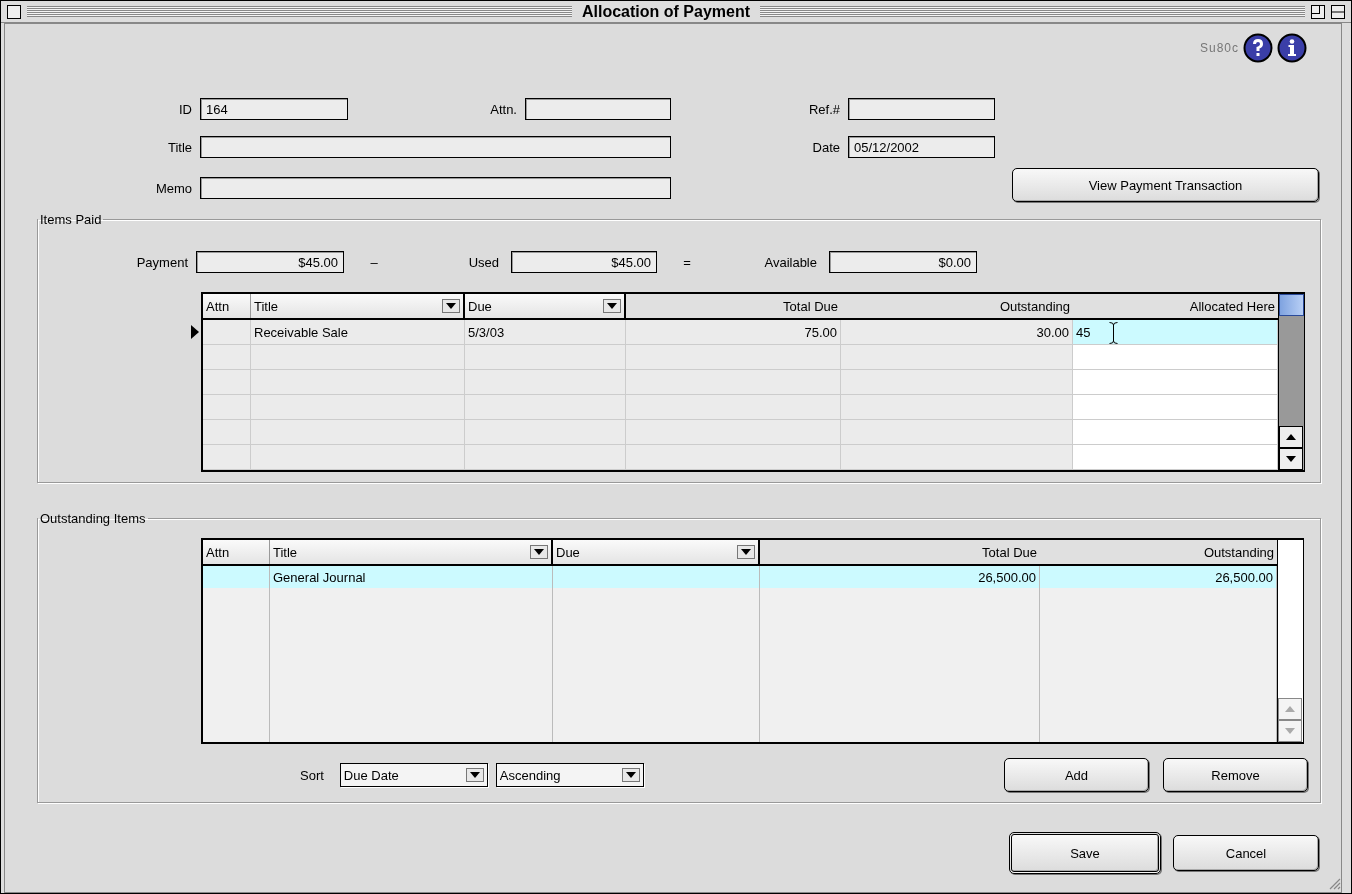 The height and width of the screenshot is (894, 1352). What do you see at coordinates (435, 188) in the screenshot?
I see `memo-field` at bounding box center [435, 188].